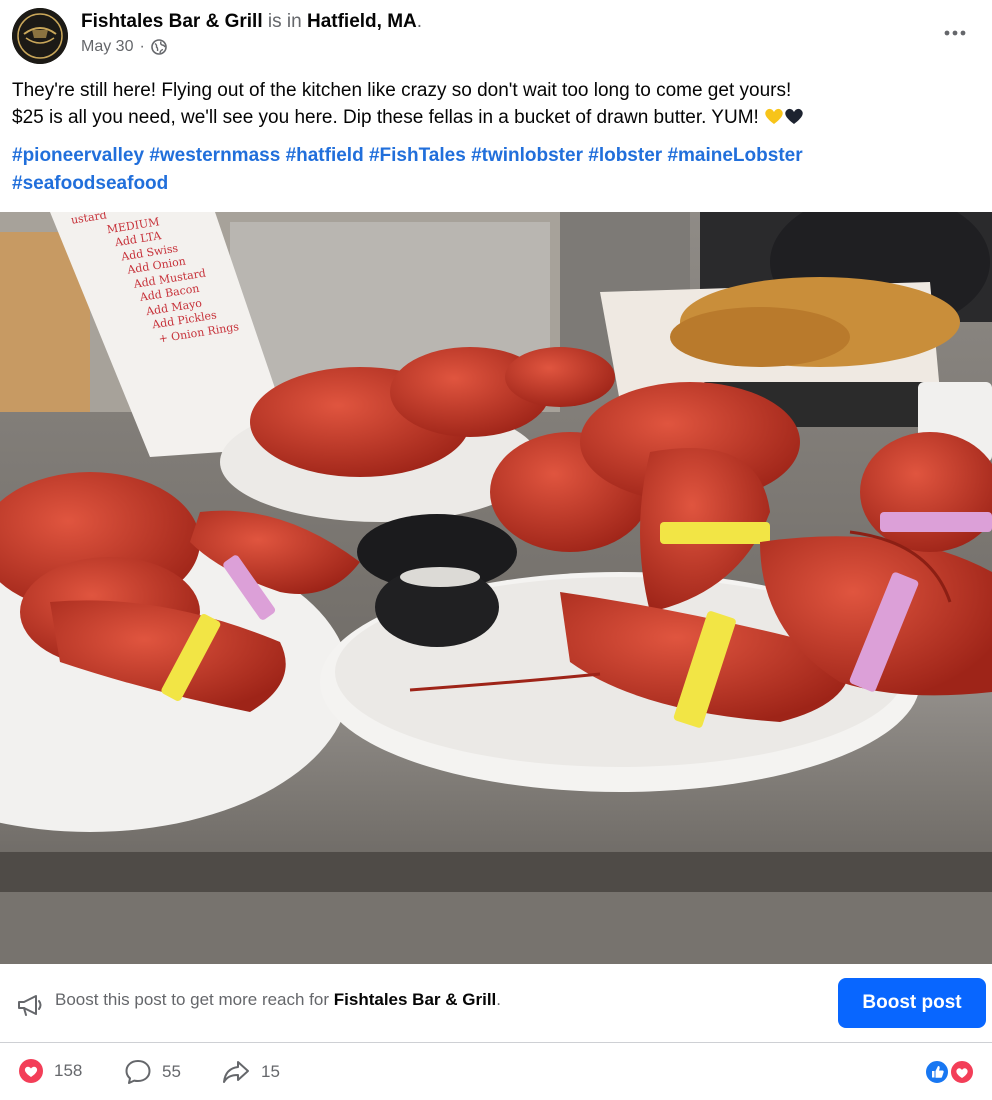  What do you see at coordinates (794, 116) in the screenshot?
I see `black-heart-icon` at bounding box center [794, 116].